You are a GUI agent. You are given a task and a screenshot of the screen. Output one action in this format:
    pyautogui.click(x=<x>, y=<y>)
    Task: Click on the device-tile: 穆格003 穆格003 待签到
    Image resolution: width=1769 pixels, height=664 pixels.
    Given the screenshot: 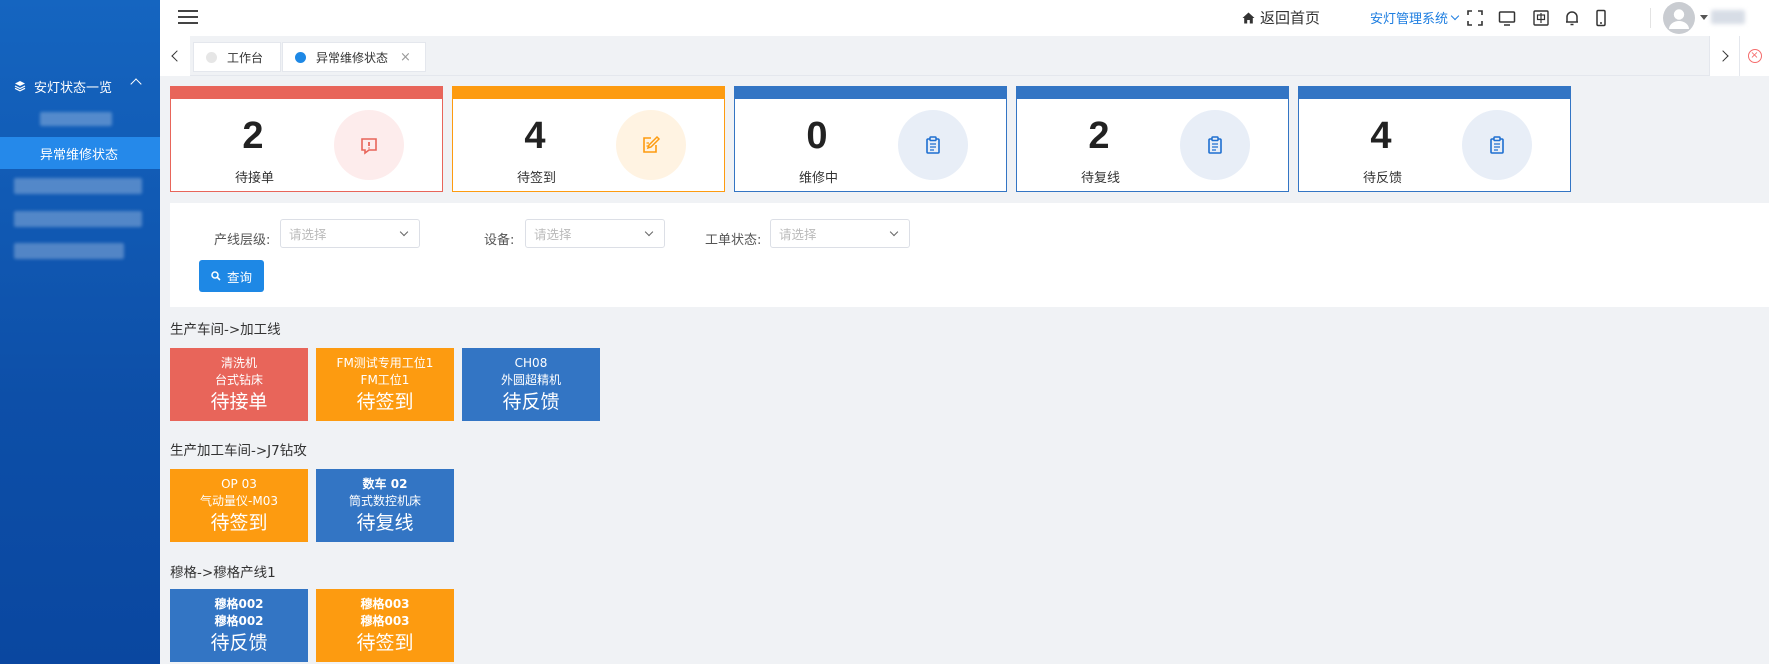 What is the action you would take?
    pyautogui.click(x=385, y=625)
    